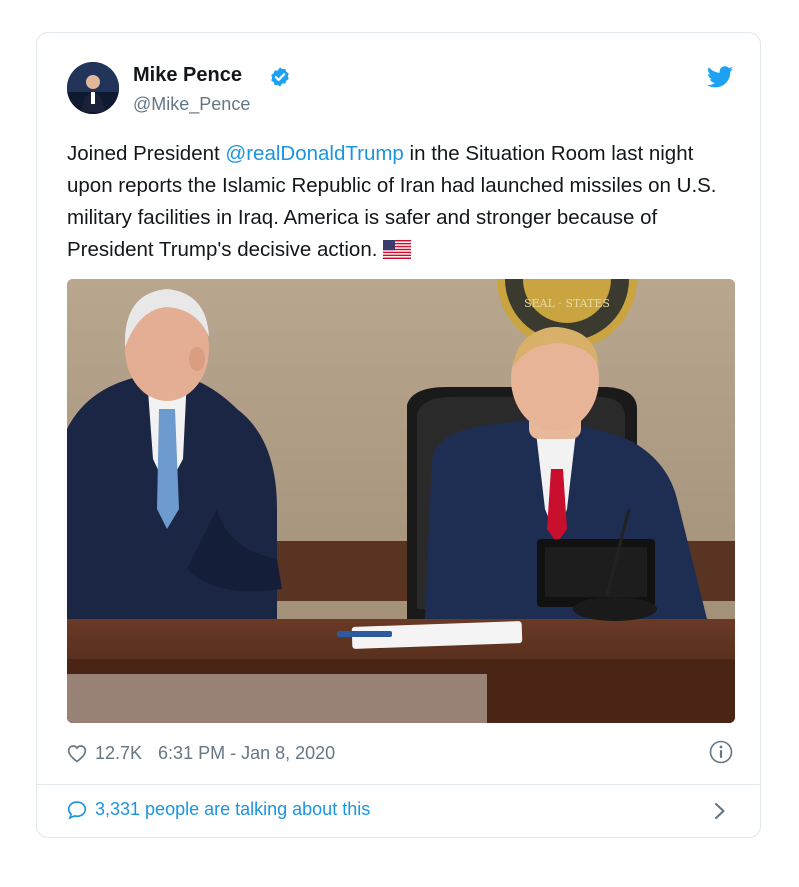 This screenshot has width=799, height=887. What do you see at coordinates (146, 153) in the screenshot?
I see `tweet-text-before: Joined President` at bounding box center [146, 153].